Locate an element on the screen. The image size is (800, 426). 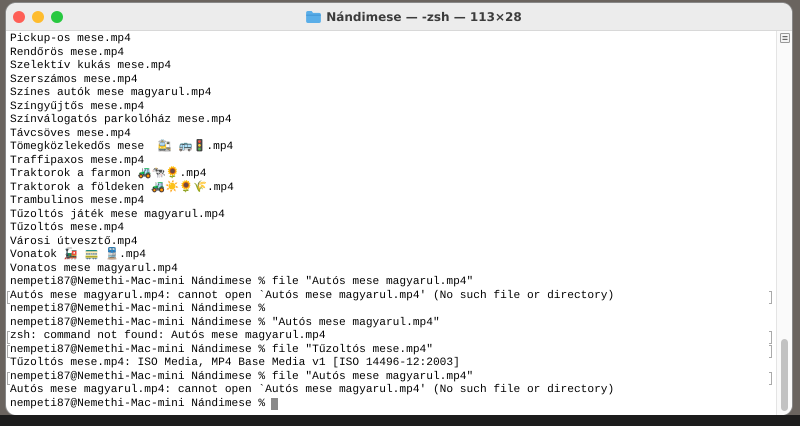
terminal-line: Trambulinos mese.mp4 is located at coordinates (77, 201).